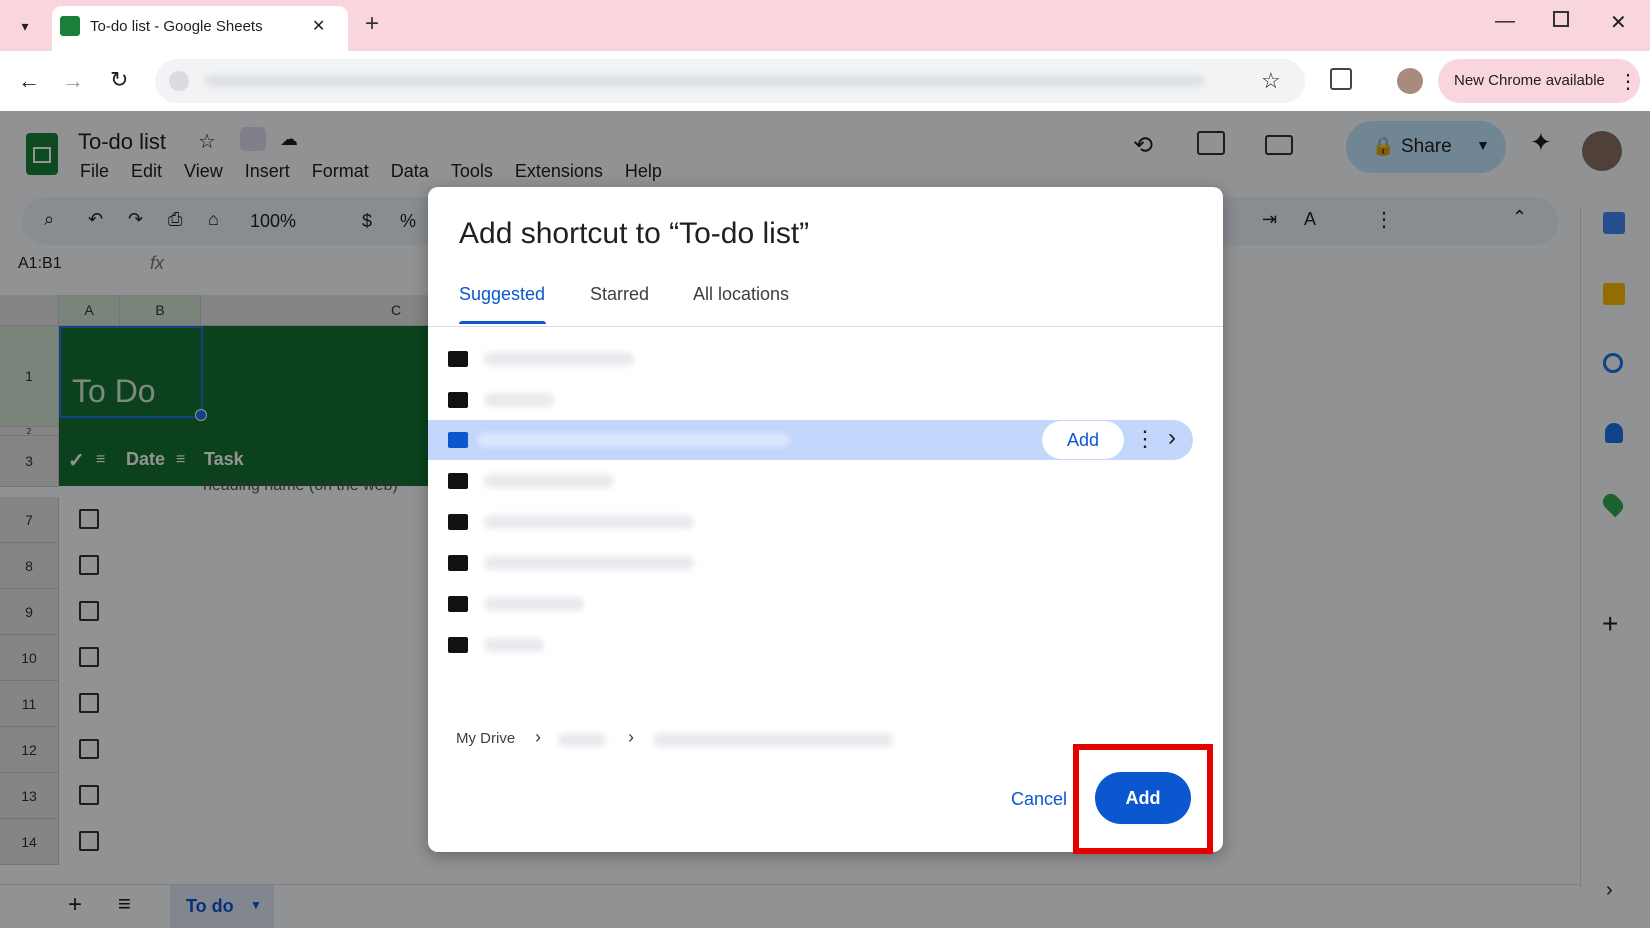 The height and width of the screenshot is (929, 1650). I want to click on sheets-favicon-icon, so click(70, 26).